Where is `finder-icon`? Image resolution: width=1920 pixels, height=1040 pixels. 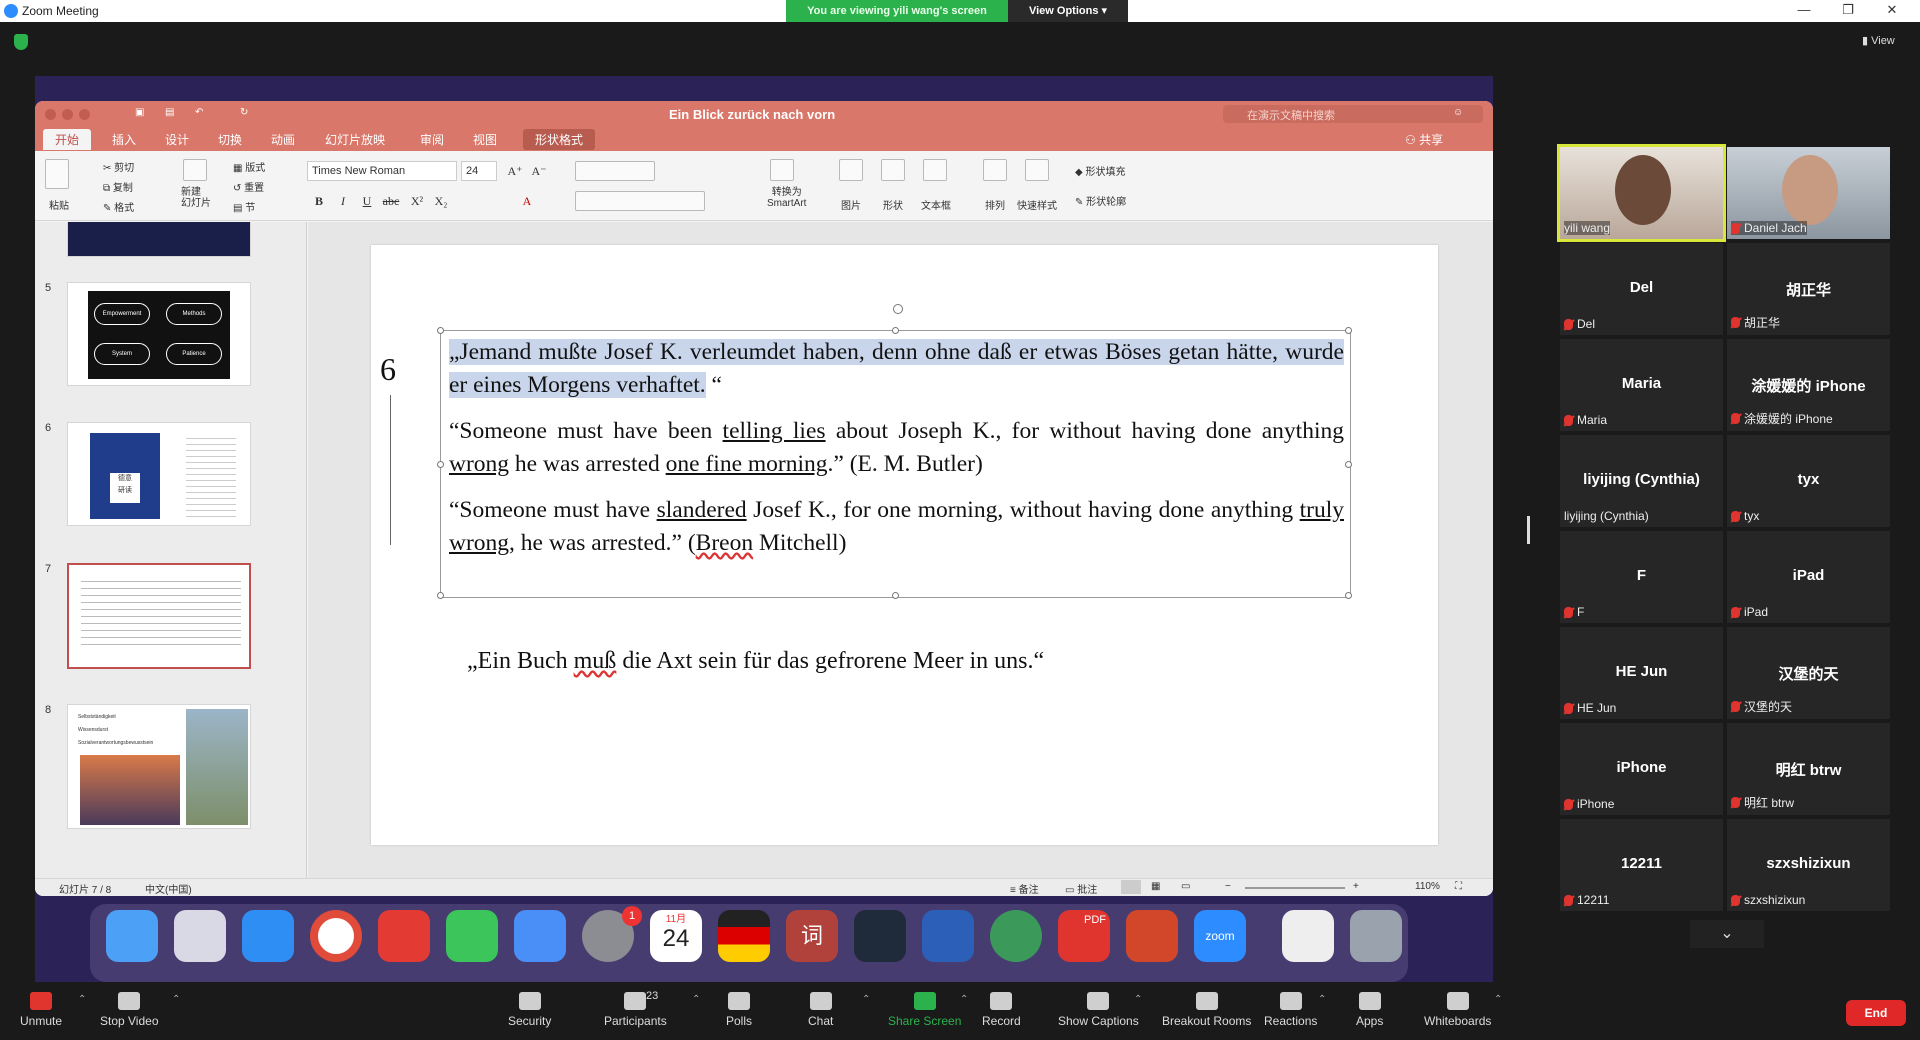
finder-icon is located at coordinates (132, 936).